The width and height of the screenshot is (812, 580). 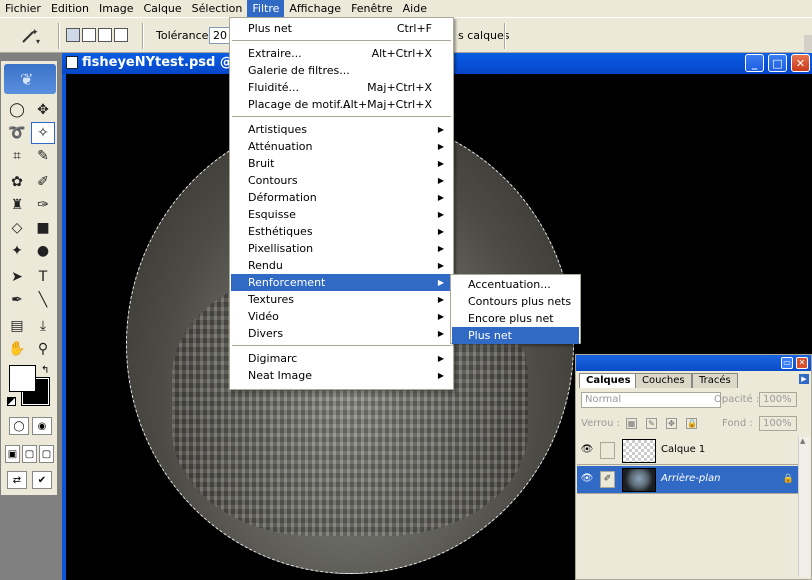 I want to click on gradient-tool-icon: ■, so click(x=43, y=228).